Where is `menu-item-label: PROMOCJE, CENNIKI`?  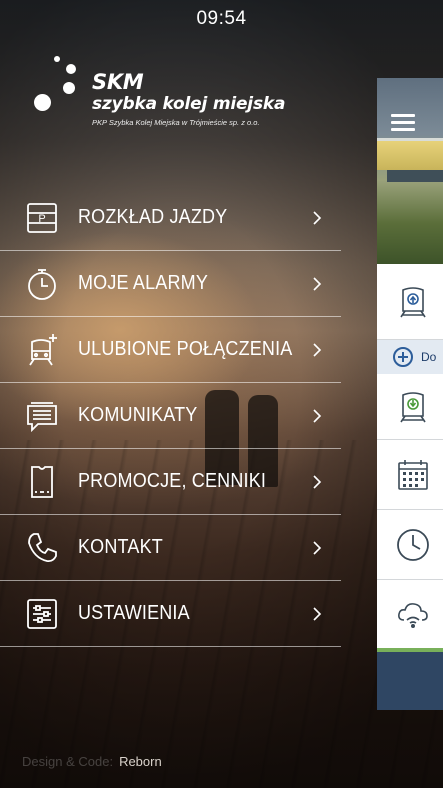 menu-item-label: PROMOCJE, CENNIKI is located at coordinates (172, 481).